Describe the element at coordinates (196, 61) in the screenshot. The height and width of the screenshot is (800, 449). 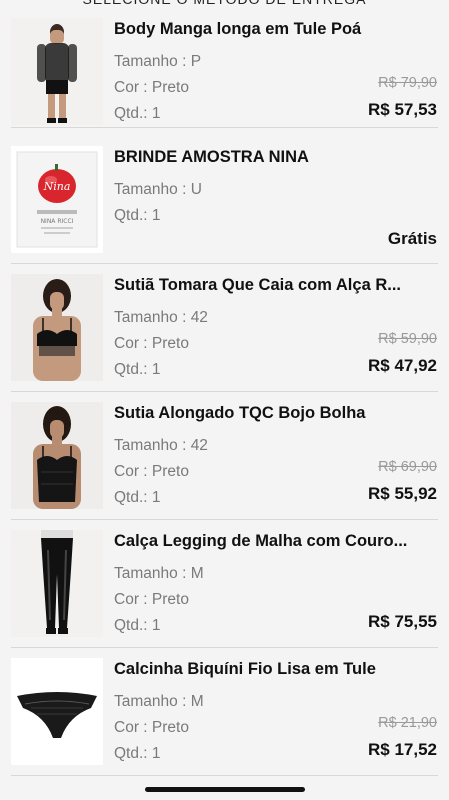
I see `size-value: P` at that location.